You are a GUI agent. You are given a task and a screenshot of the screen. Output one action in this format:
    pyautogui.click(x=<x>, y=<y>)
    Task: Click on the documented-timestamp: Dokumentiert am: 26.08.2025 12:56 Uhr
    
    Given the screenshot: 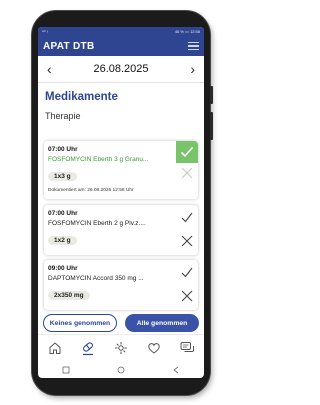 What is the action you would take?
    pyautogui.click(x=91, y=190)
    